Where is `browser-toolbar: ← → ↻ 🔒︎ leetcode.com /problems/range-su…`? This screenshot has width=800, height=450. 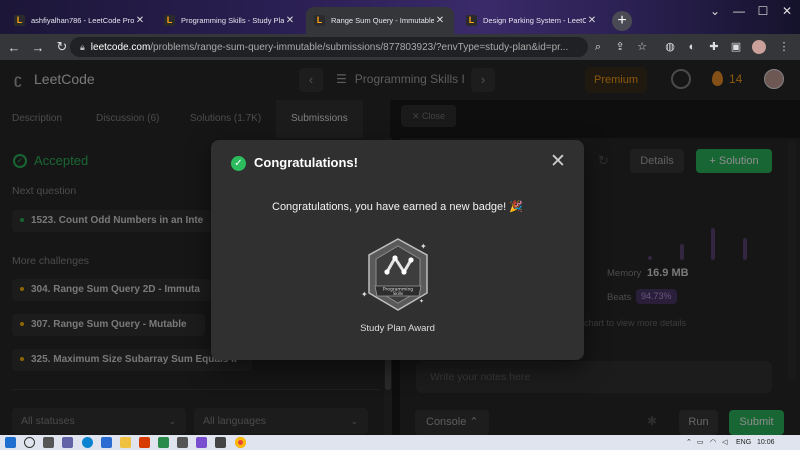 browser-toolbar: ← → ↻ 🔒︎ leetcode.com /problems/range-su… is located at coordinates (400, 47).